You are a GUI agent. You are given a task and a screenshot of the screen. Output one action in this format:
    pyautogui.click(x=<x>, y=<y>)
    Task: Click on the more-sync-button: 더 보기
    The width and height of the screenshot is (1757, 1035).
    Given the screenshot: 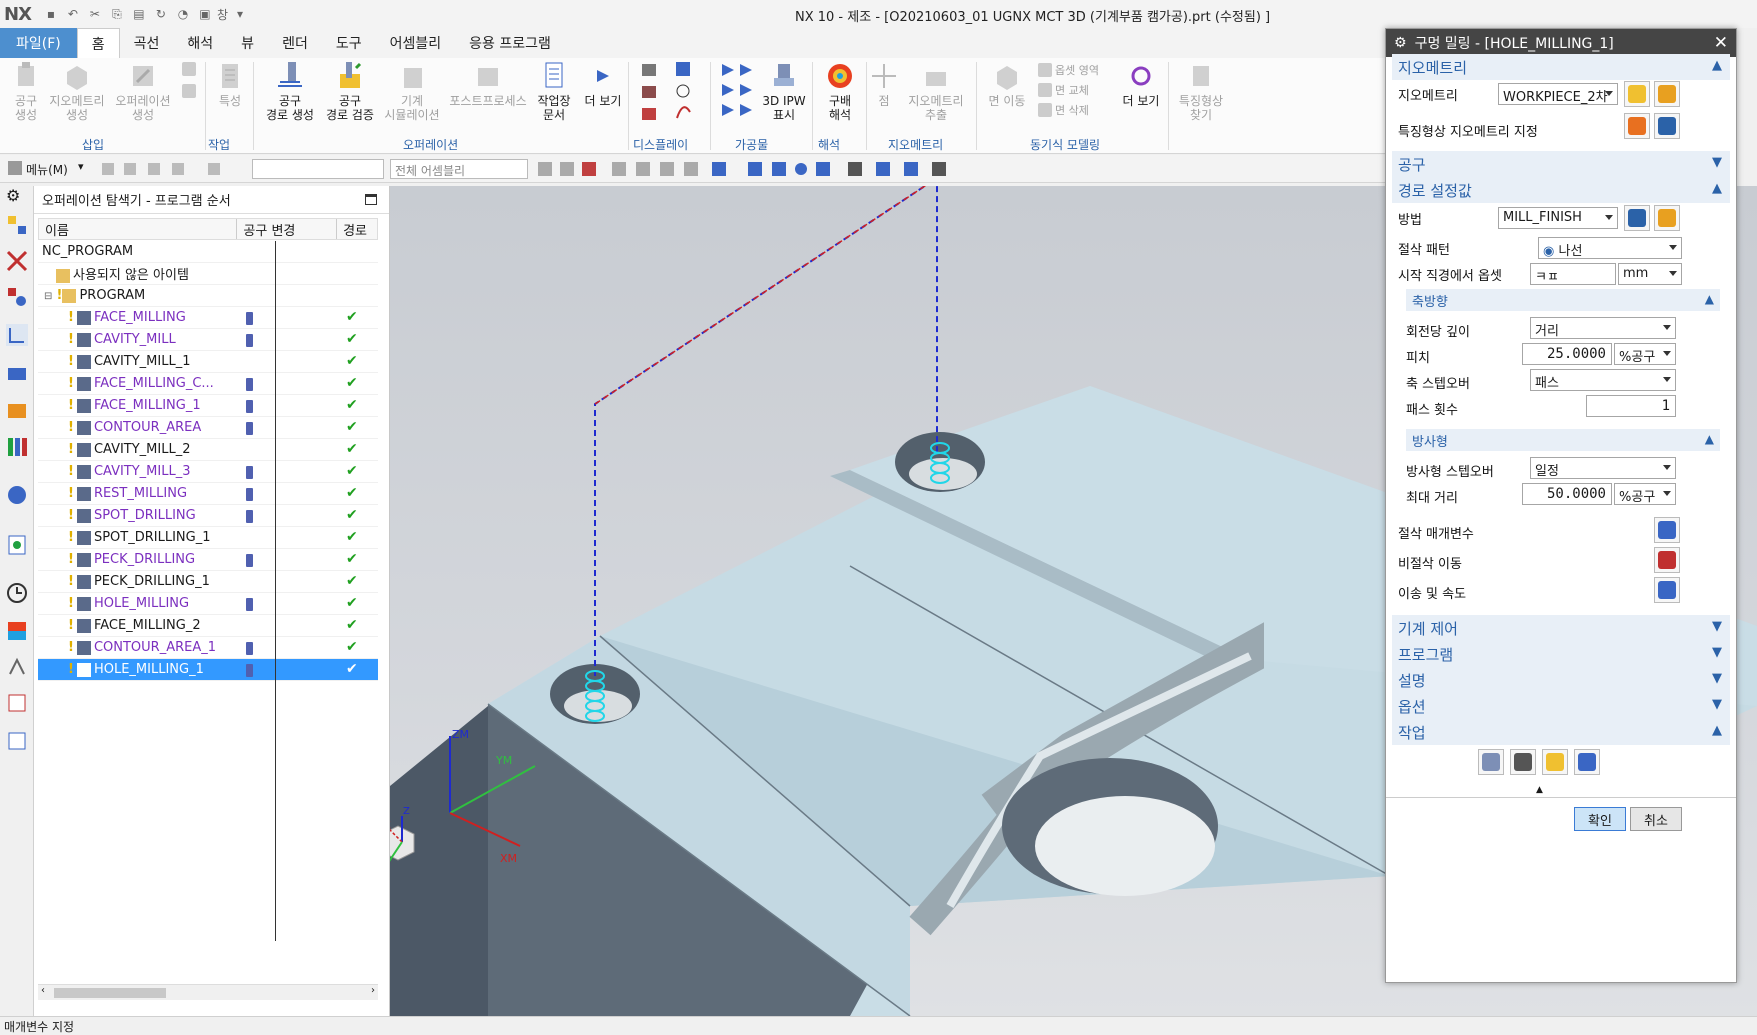 What is the action you would take?
    pyautogui.click(x=1141, y=84)
    